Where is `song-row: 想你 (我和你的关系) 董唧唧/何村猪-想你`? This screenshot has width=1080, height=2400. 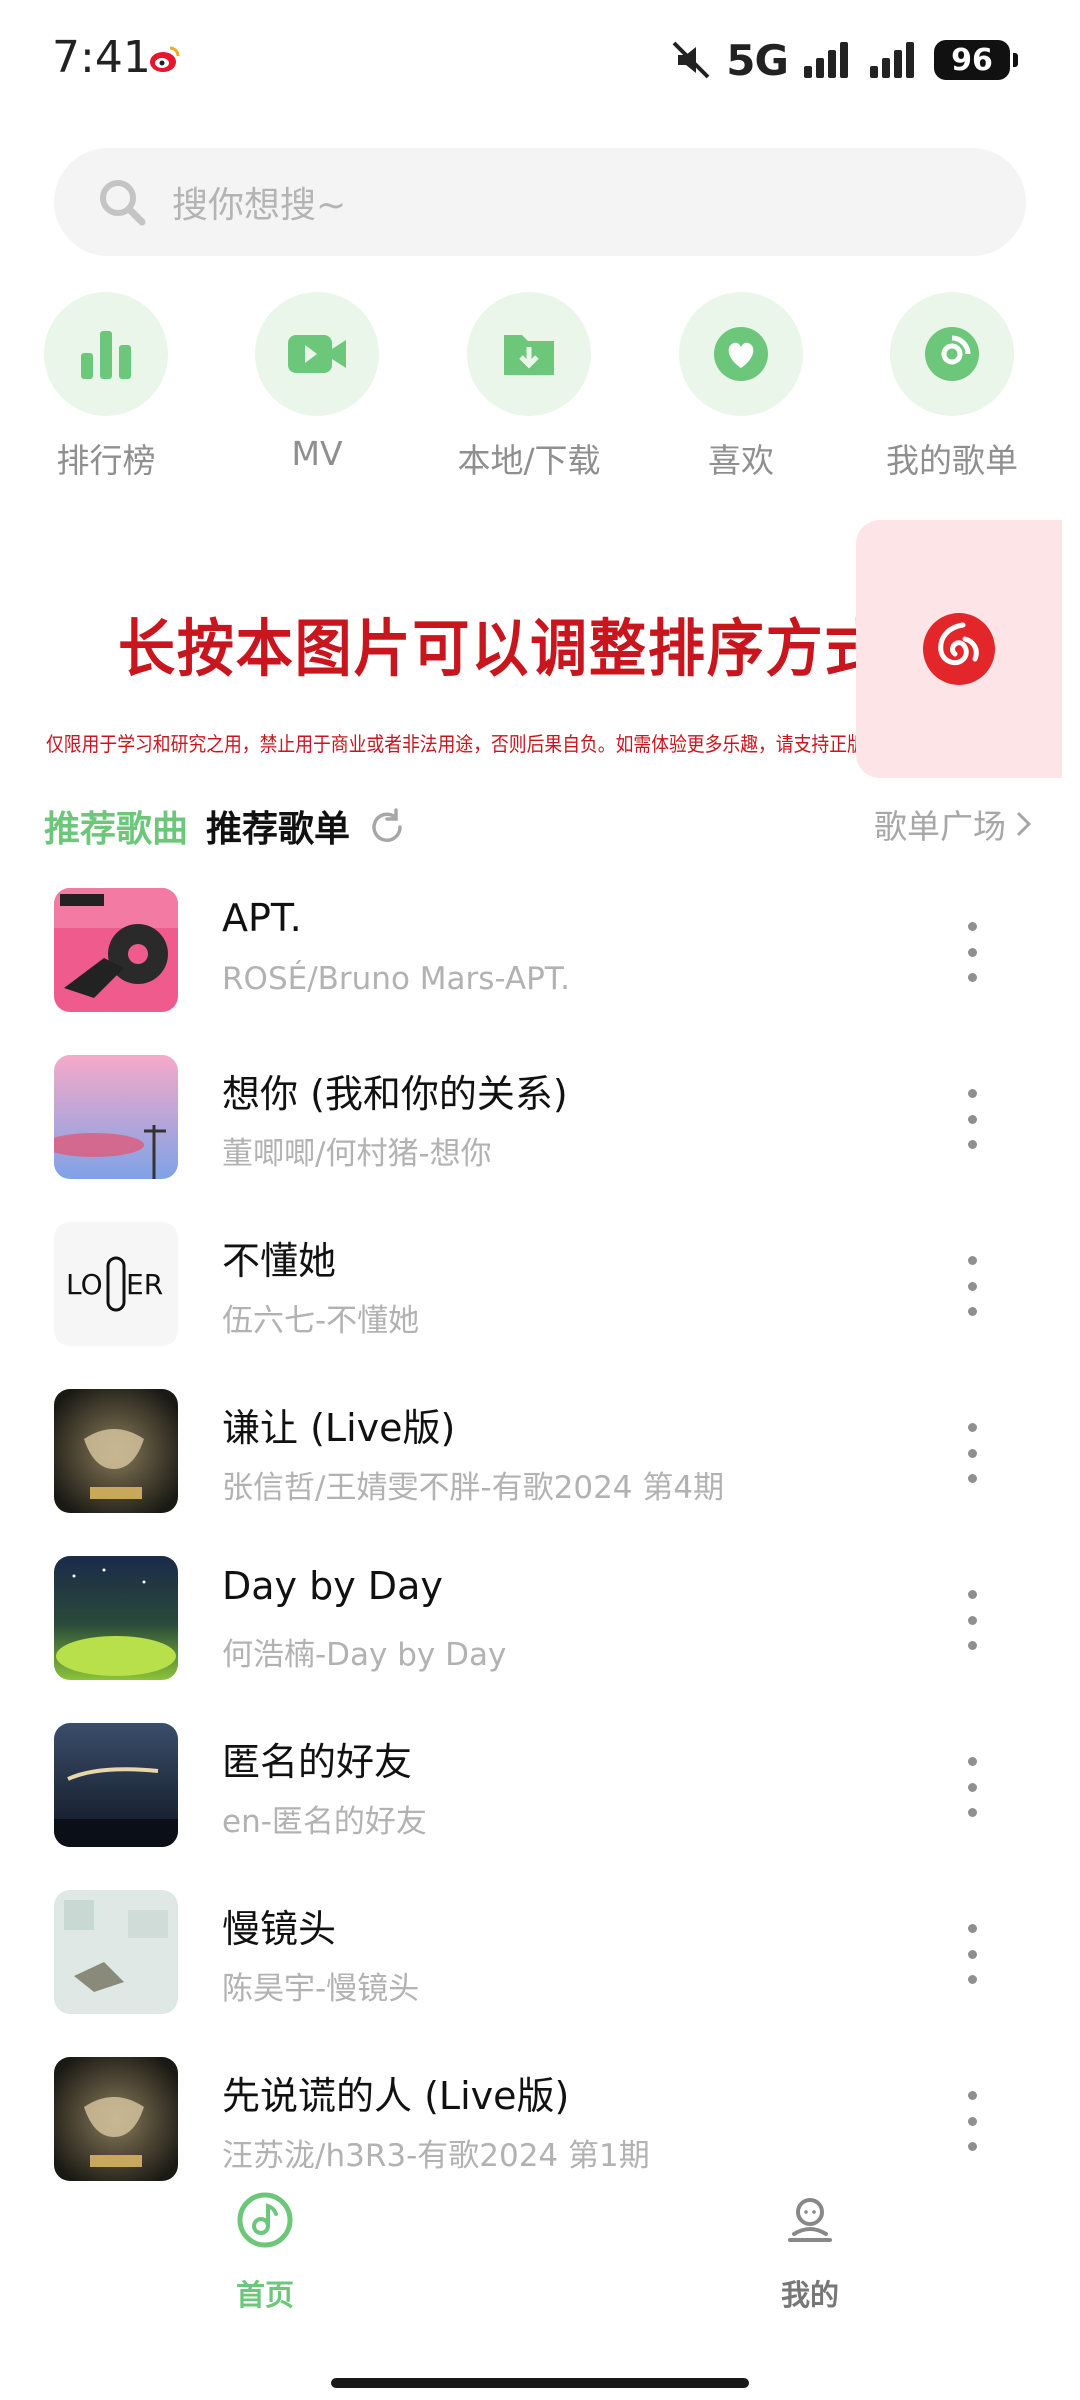
song-row: 想你 (我和你的关系) 董唧唧/何村猪-想你 is located at coordinates (540, 1128).